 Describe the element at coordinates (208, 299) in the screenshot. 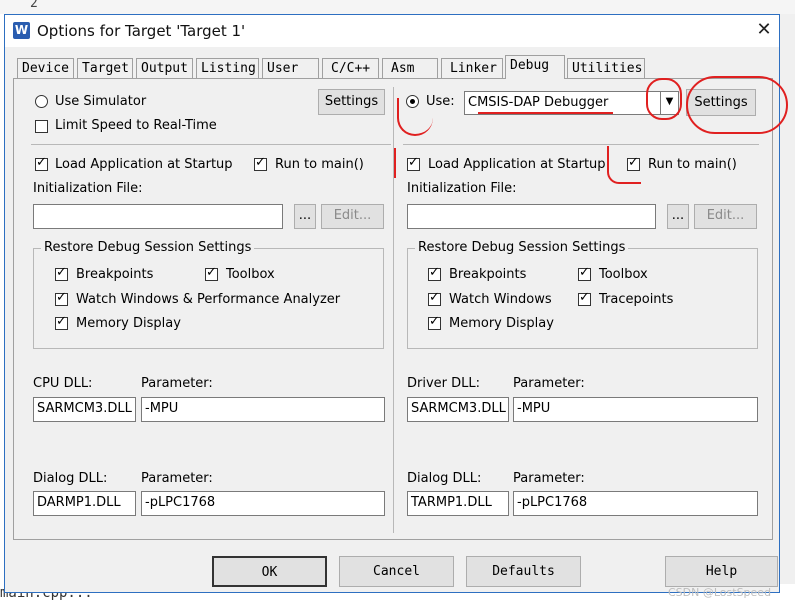

I see `left-watch-label: Watch Windows & Performance Analyzer` at that location.